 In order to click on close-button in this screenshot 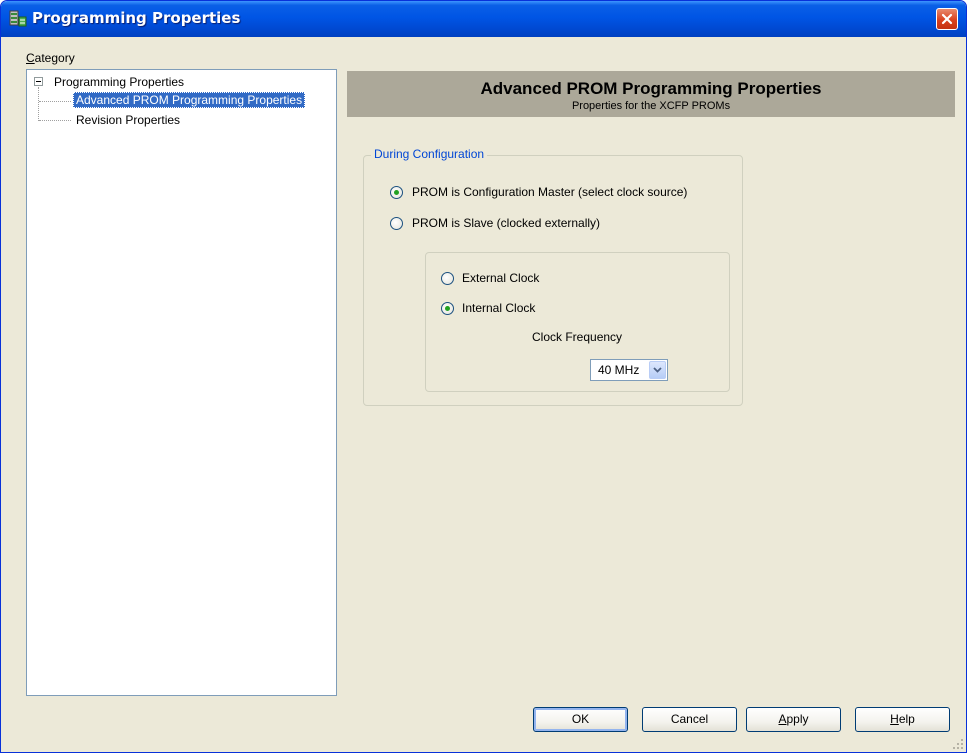, I will do `click(947, 19)`.